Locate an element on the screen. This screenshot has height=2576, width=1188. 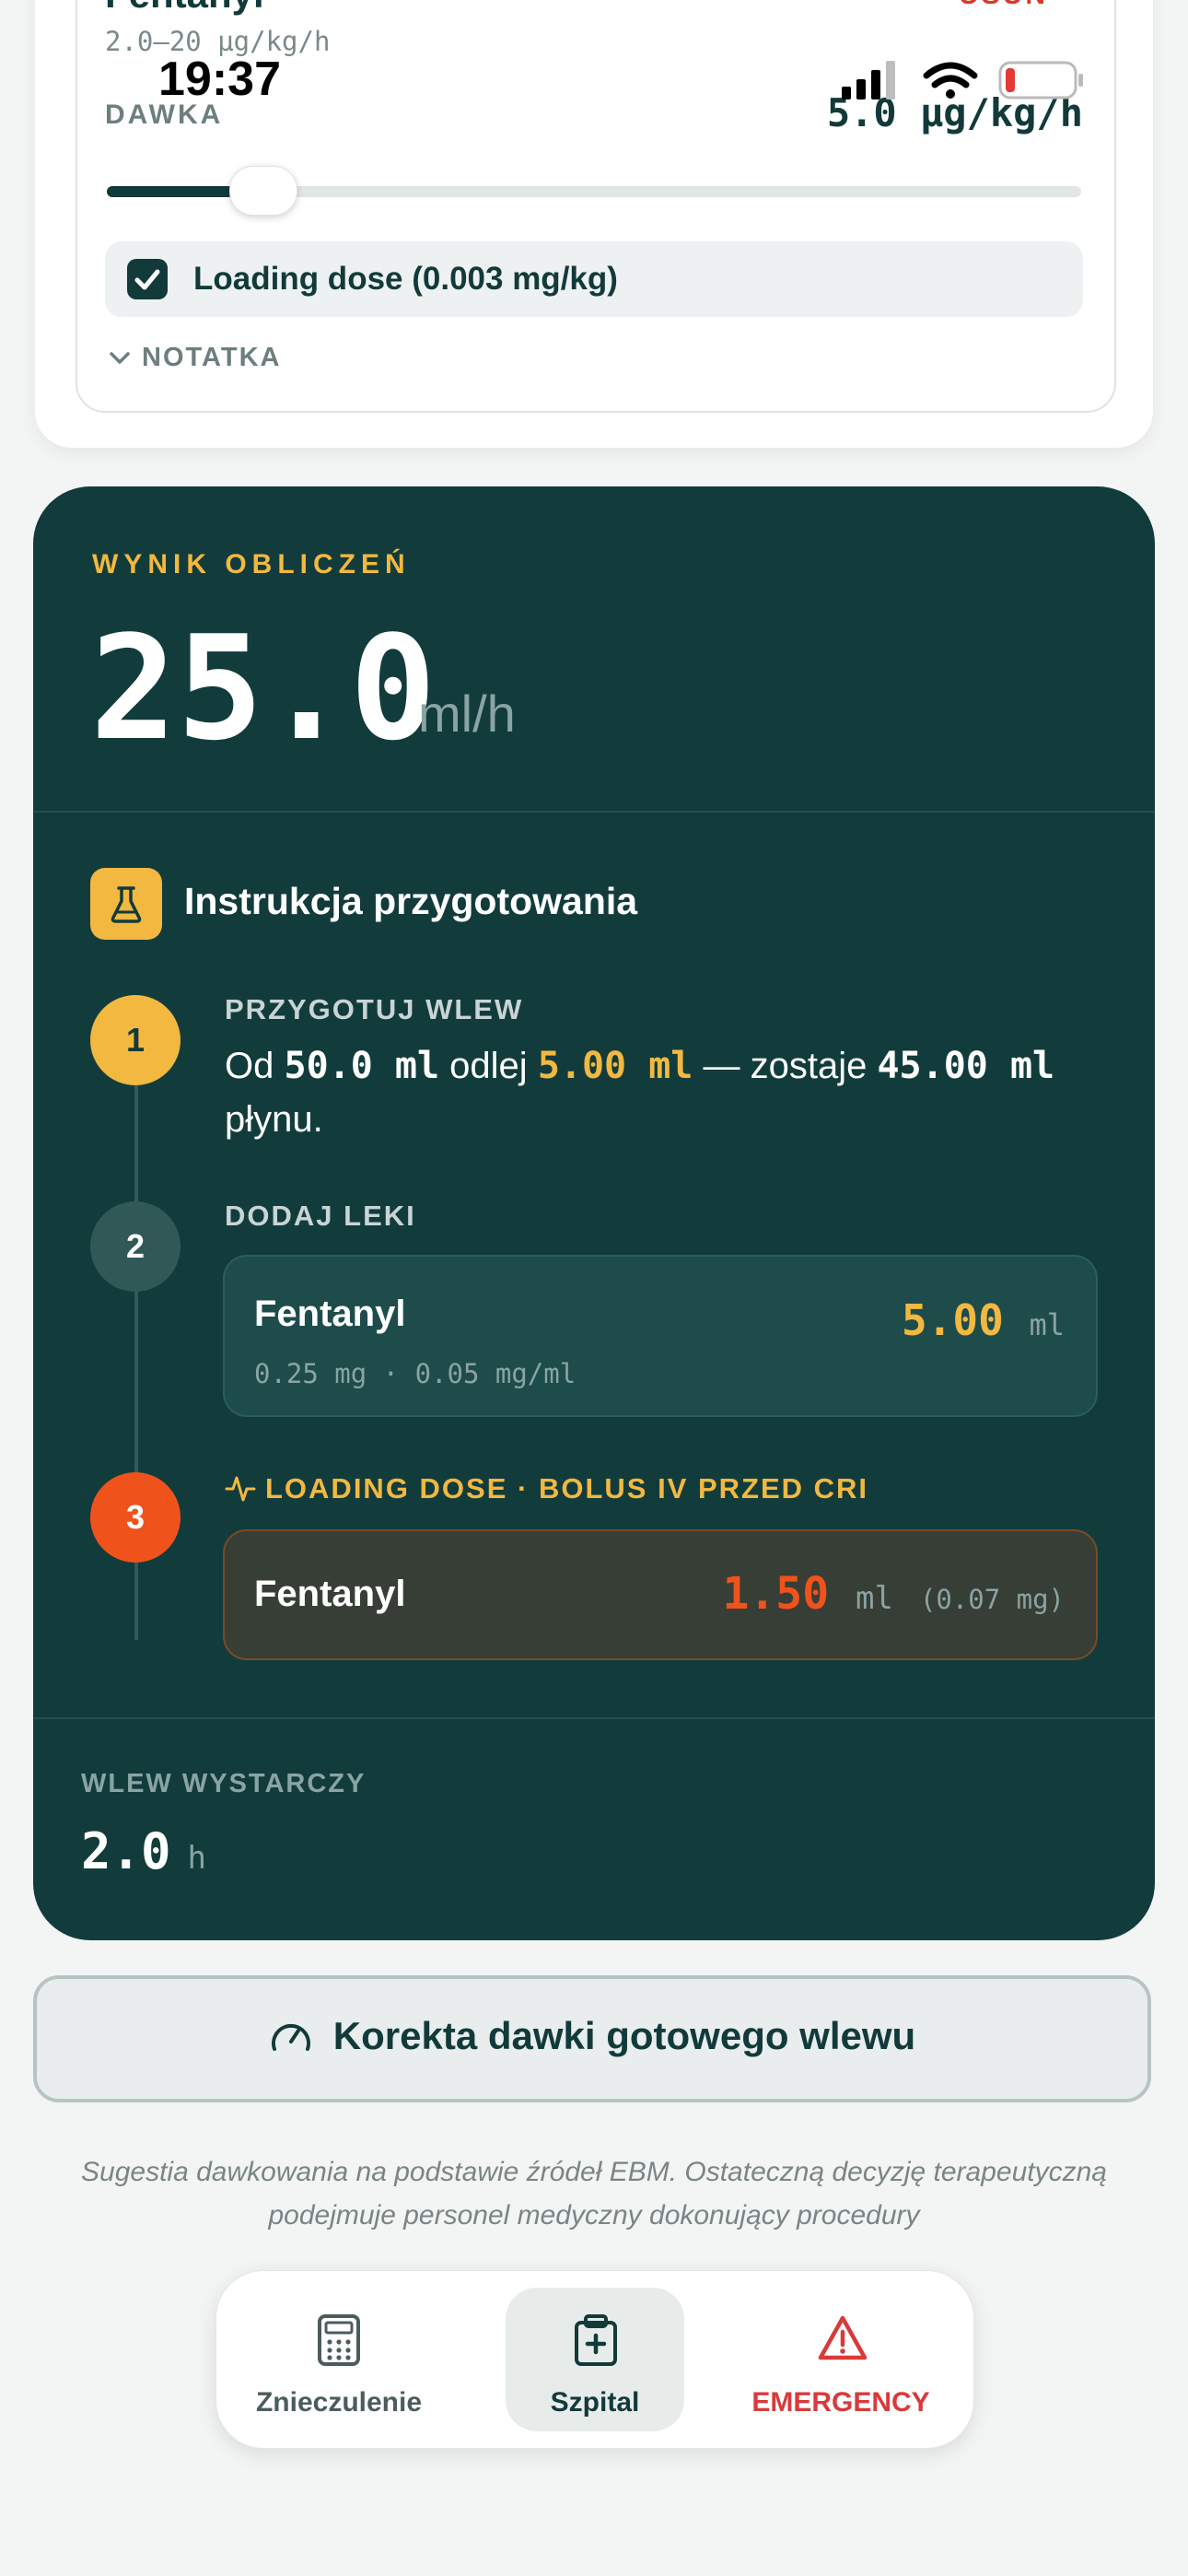
remove-button: USUŃ is located at coordinates (1004, 5).